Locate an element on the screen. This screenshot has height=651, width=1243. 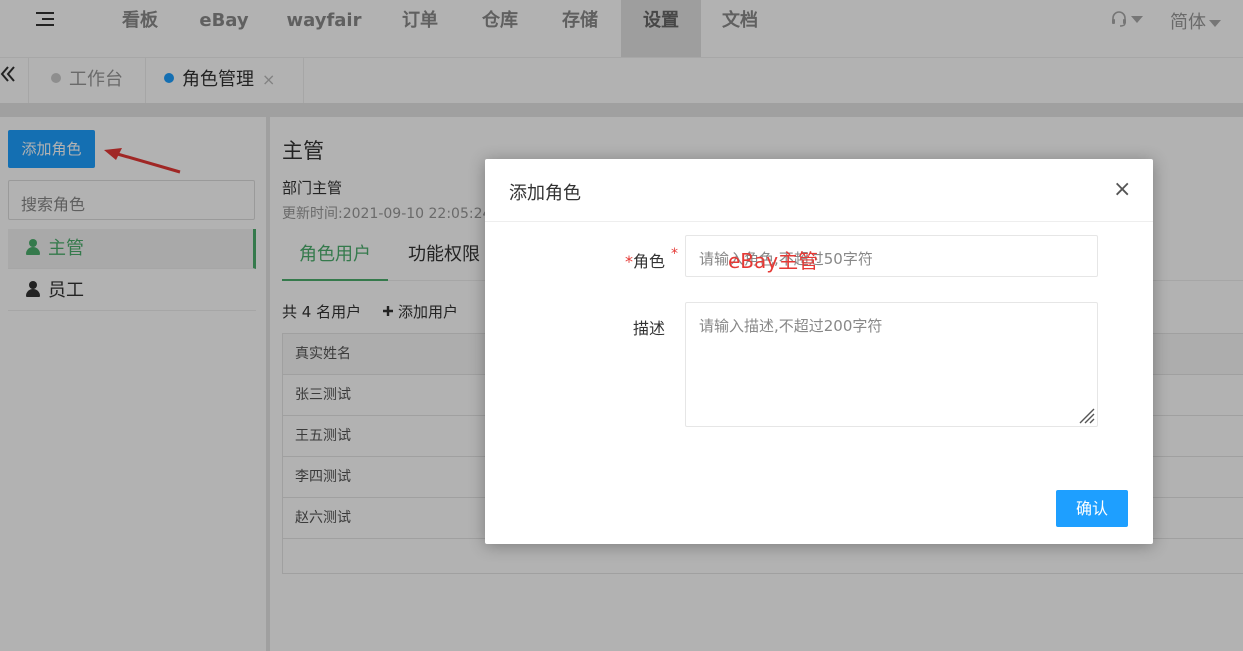
dialog-header is located at coordinates (819, 190).